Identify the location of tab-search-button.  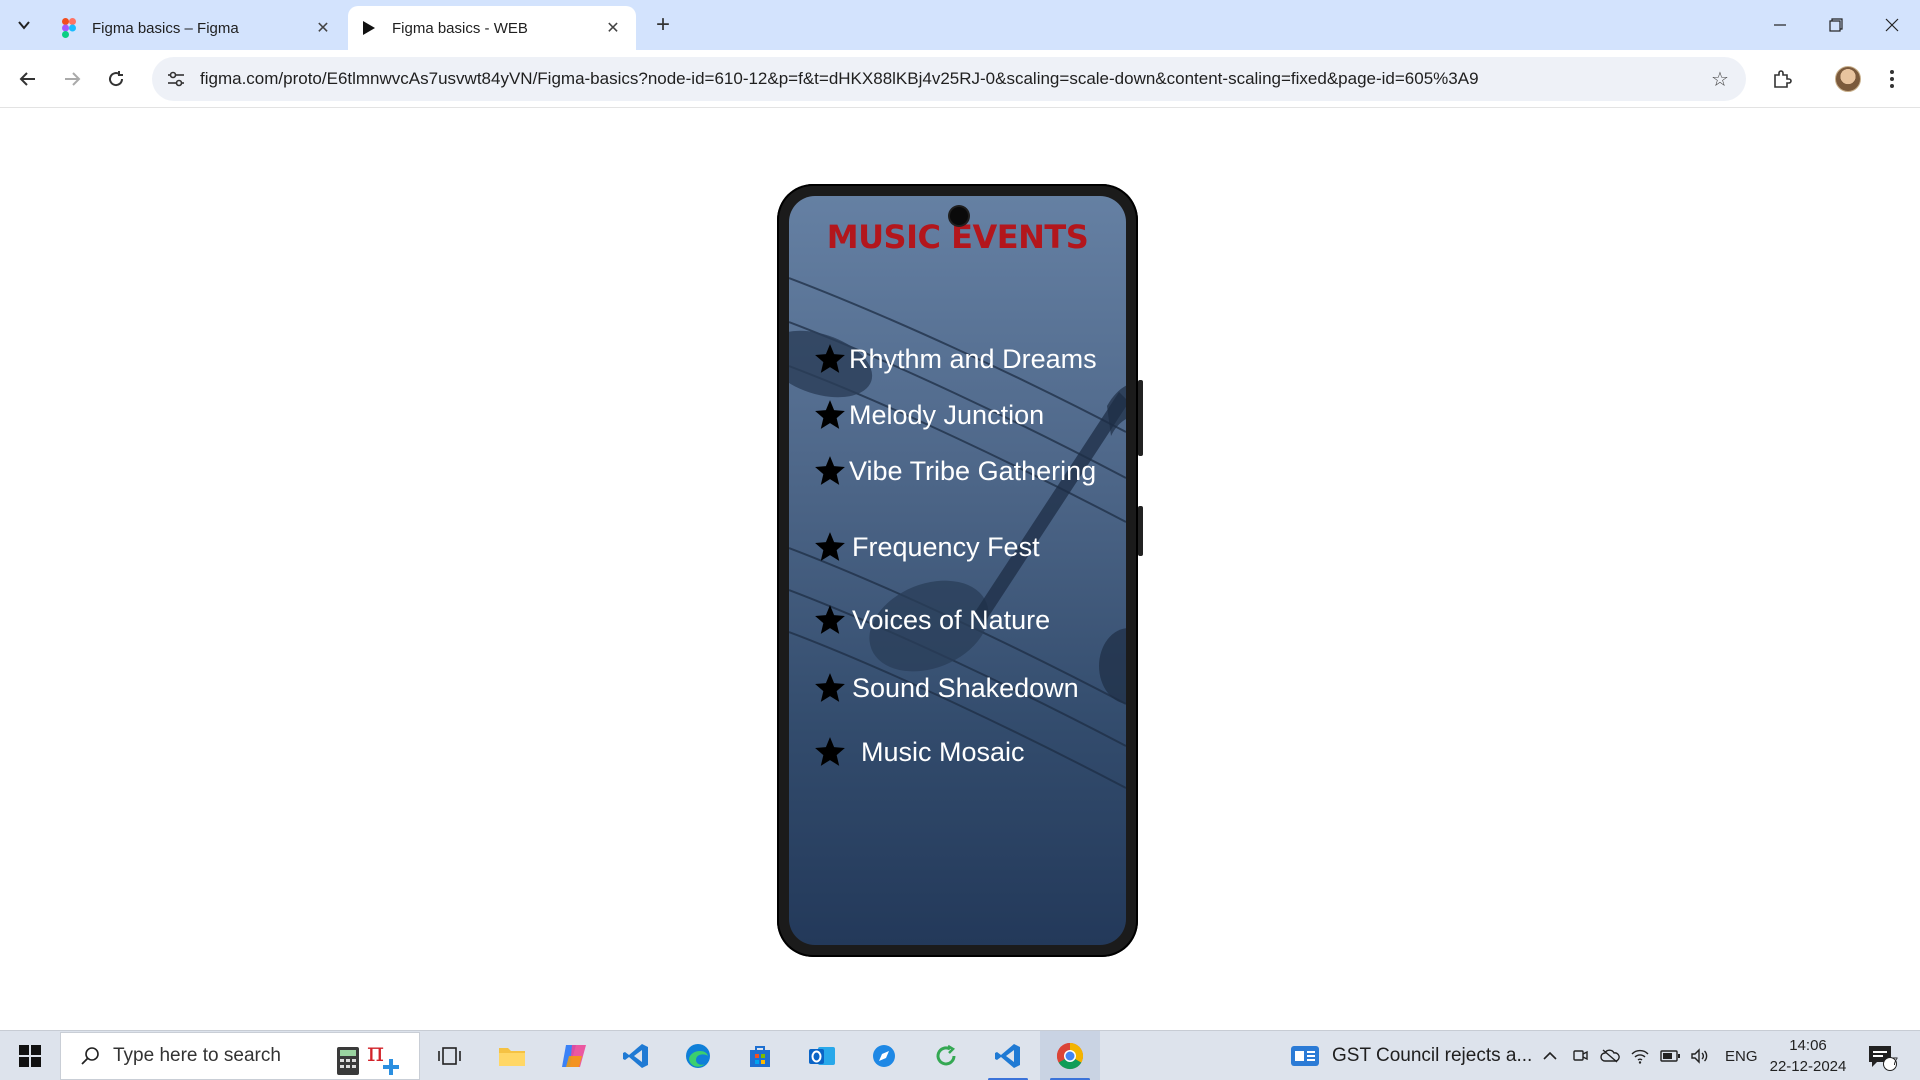
(24, 25).